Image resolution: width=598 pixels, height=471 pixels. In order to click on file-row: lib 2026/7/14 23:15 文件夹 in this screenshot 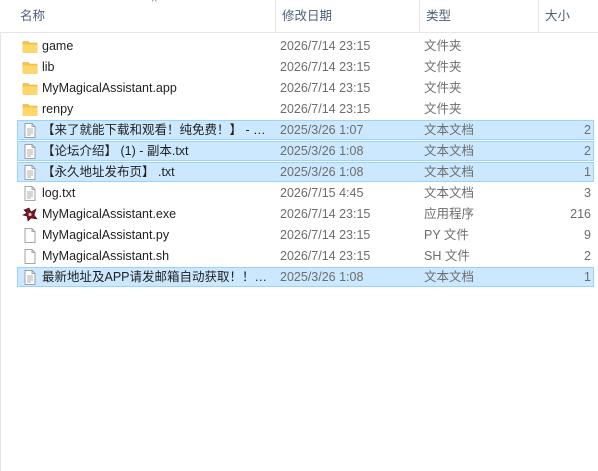, I will do `click(305, 67)`.